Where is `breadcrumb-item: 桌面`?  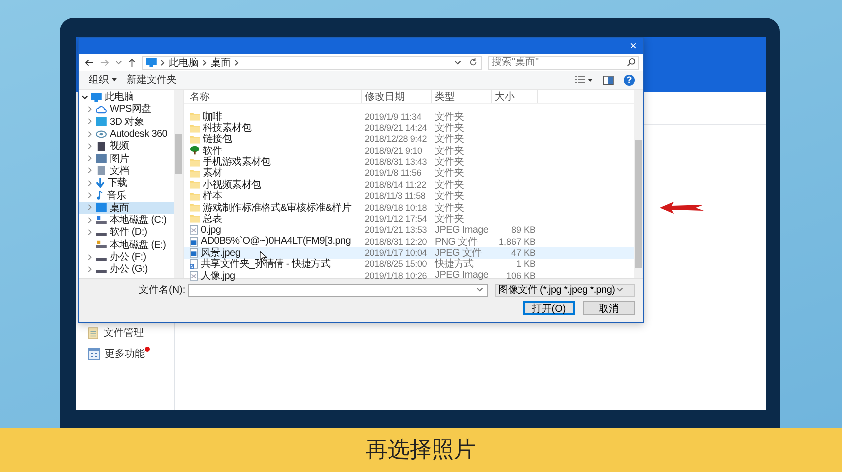
breadcrumb-item: 桌面 is located at coordinates (221, 63).